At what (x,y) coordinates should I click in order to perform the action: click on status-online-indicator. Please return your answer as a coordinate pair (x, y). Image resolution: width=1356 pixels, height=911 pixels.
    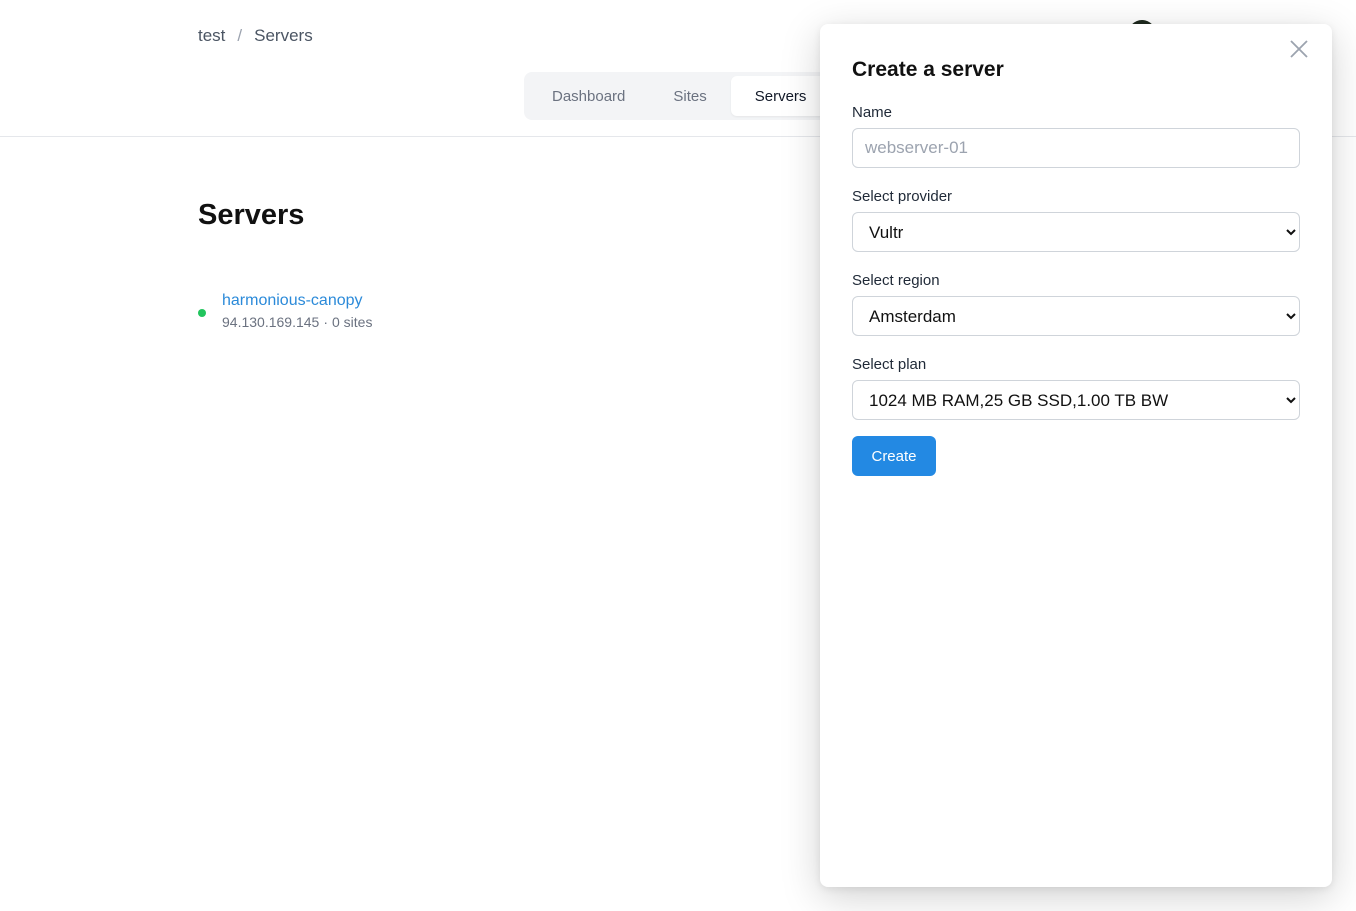
    Looking at the image, I should click on (202, 313).